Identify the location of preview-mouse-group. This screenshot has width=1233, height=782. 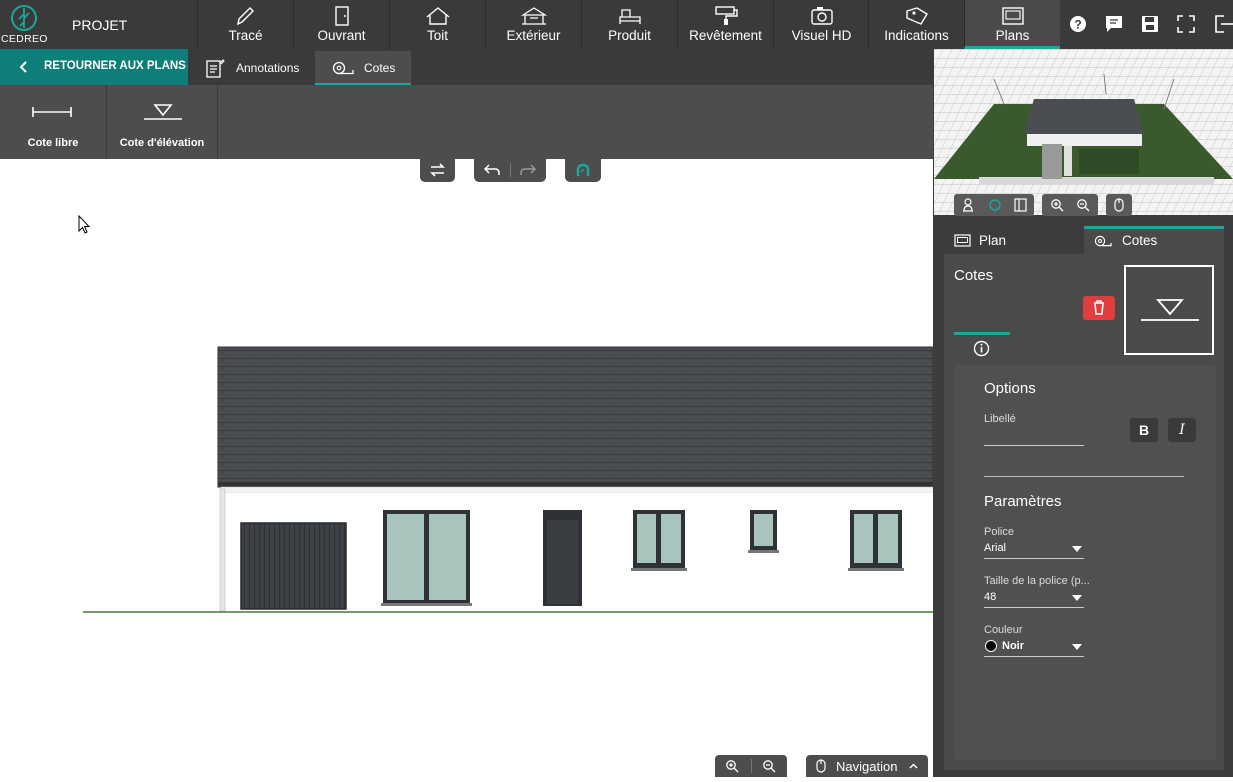
(1119, 205).